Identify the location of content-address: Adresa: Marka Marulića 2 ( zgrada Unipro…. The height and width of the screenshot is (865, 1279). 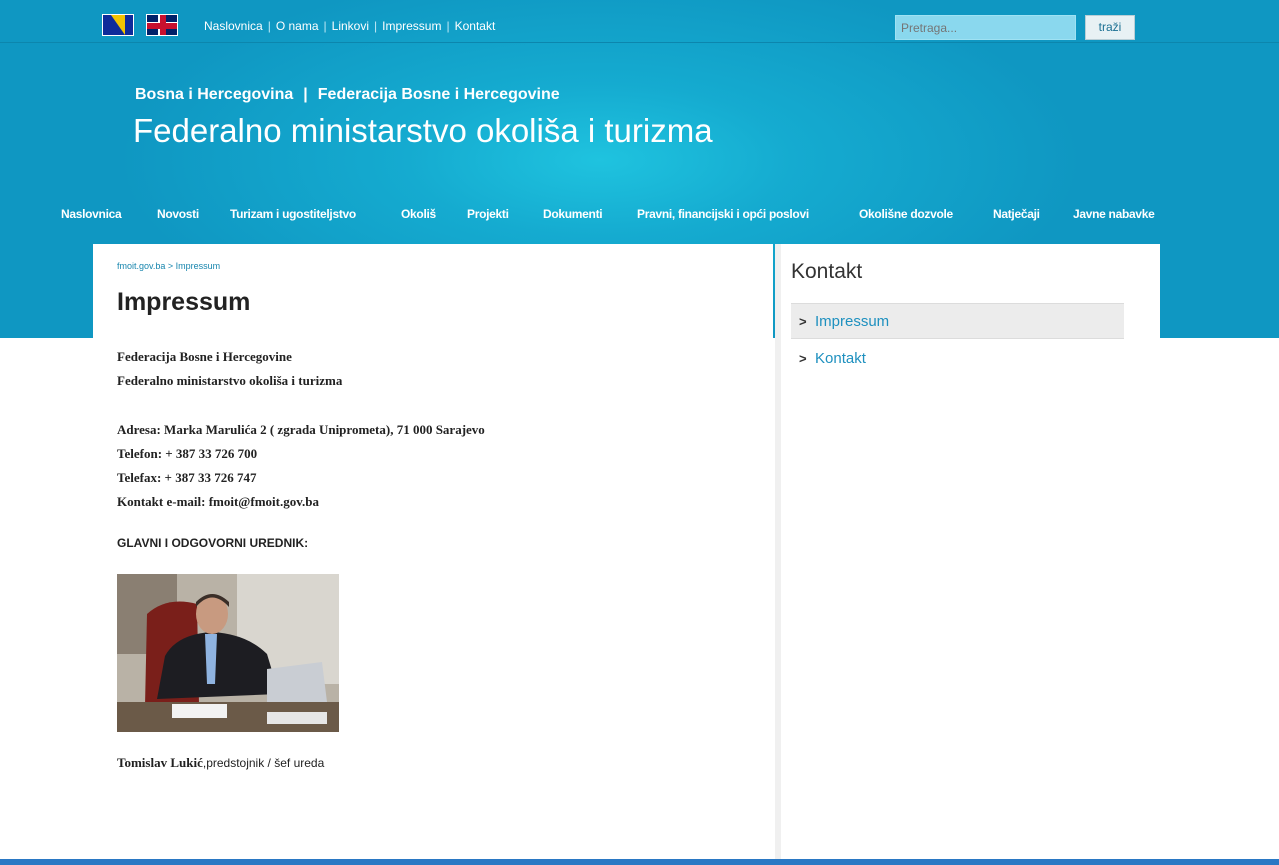
(301, 429).